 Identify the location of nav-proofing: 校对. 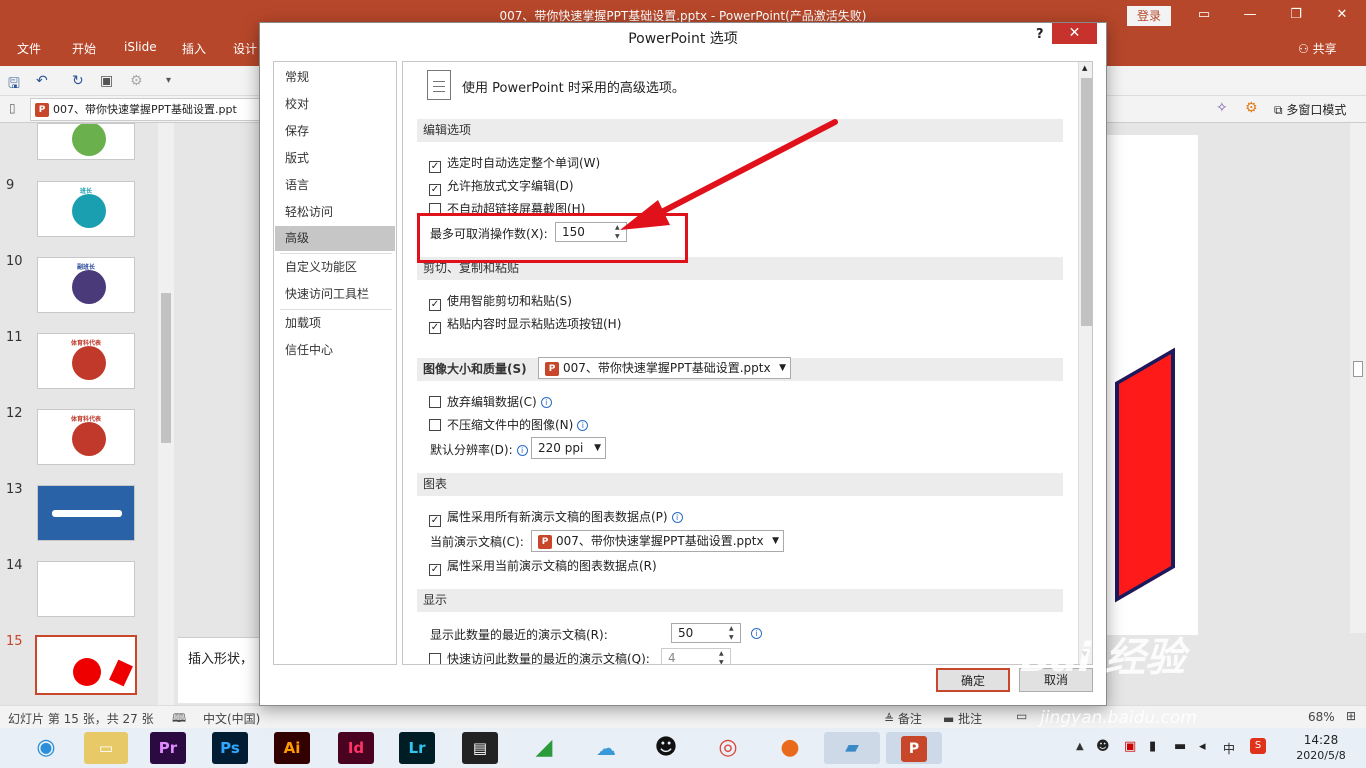
(335, 104).